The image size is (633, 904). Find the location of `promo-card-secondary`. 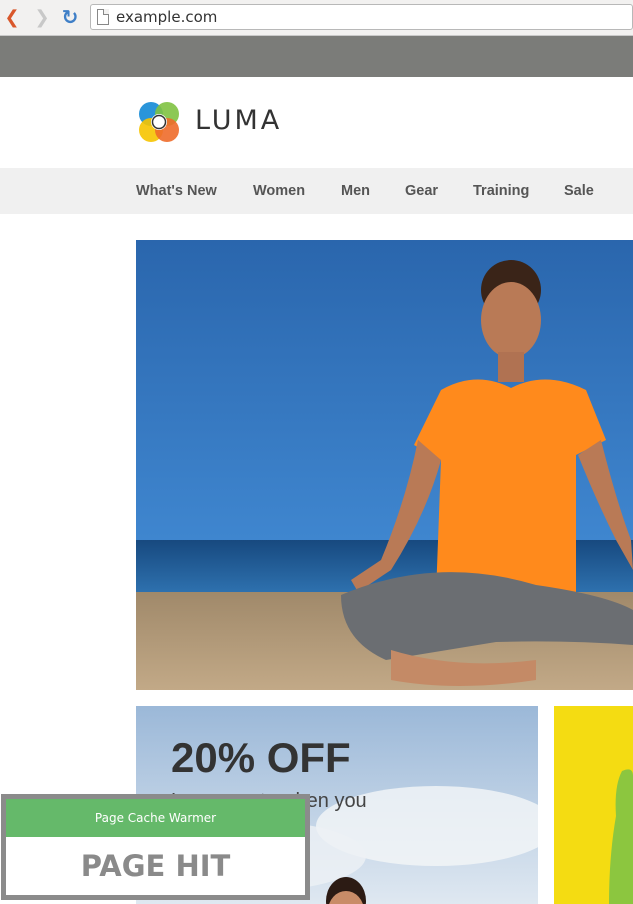

promo-card-secondary is located at coordinates (593, 805).